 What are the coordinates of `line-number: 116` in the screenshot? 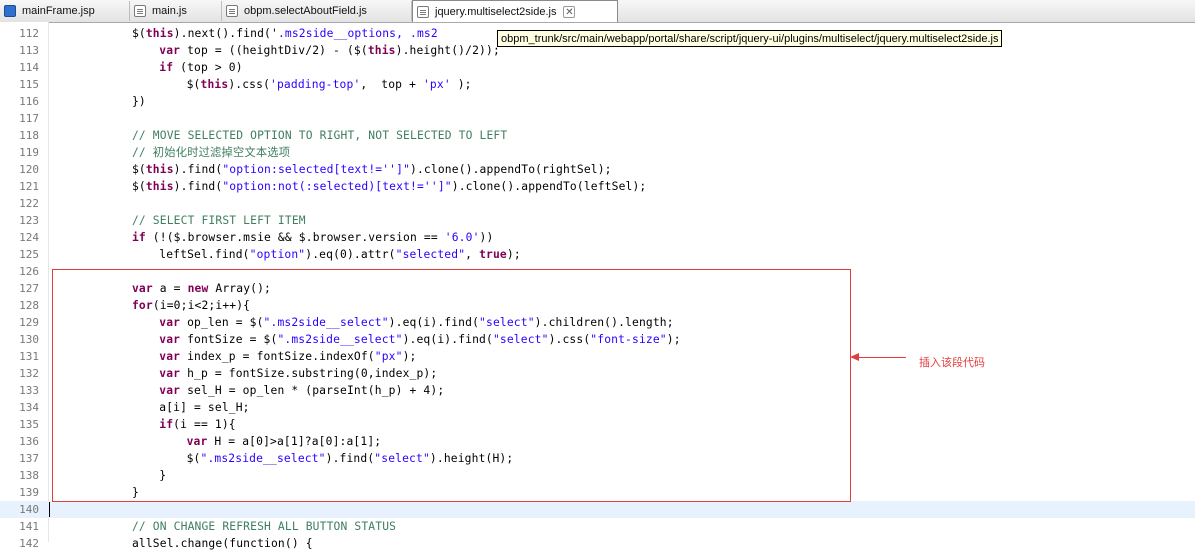 It's located at (29, 101).